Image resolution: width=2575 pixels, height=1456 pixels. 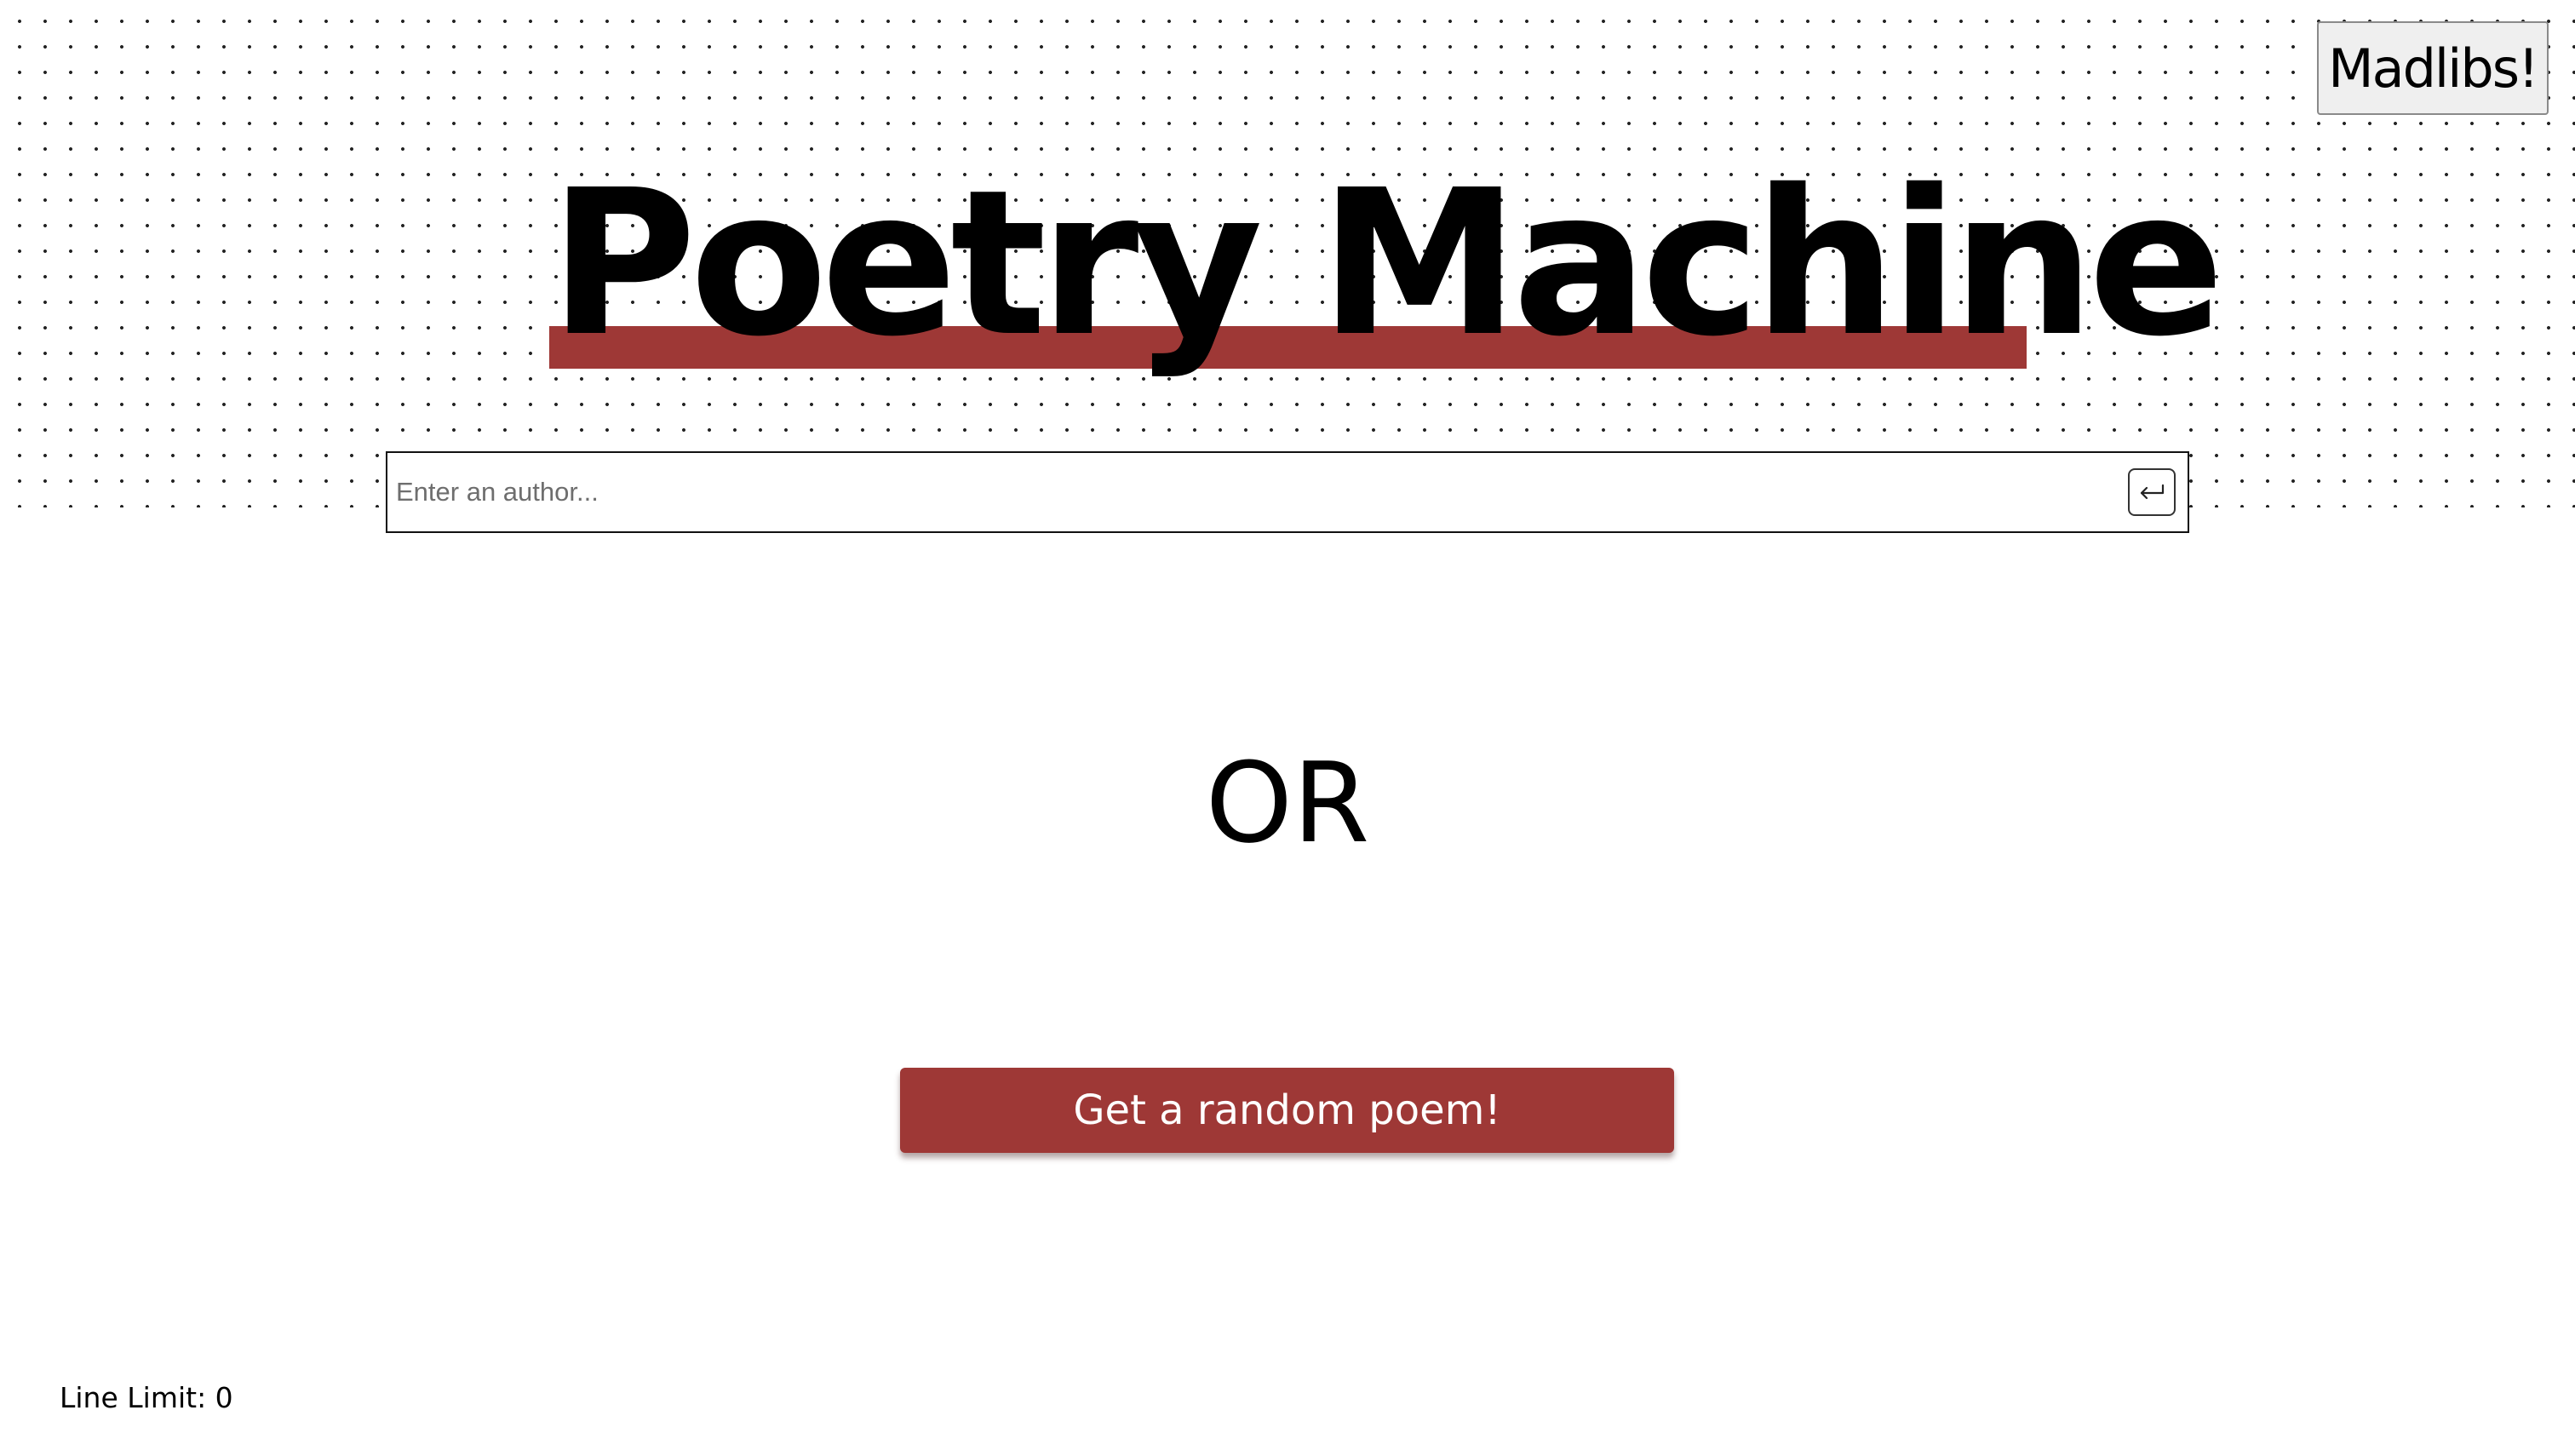 What do you see at coordinates (1287, 1110) in the screenshot?
I see `random-poem-button: Get a random poem!` at bounding box center [1287, 1110].